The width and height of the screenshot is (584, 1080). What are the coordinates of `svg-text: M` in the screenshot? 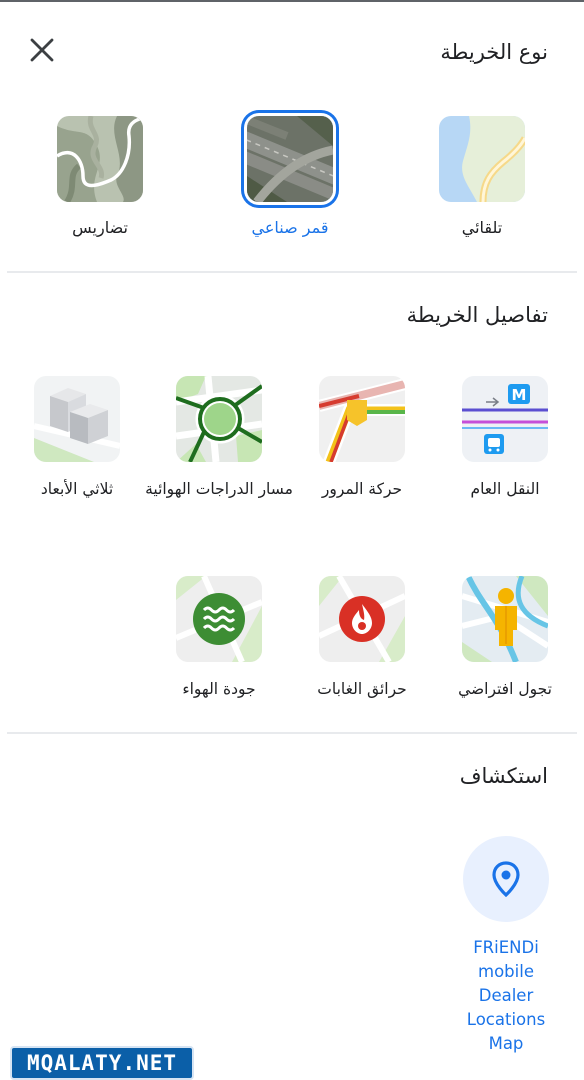 It's located at (519, 395).